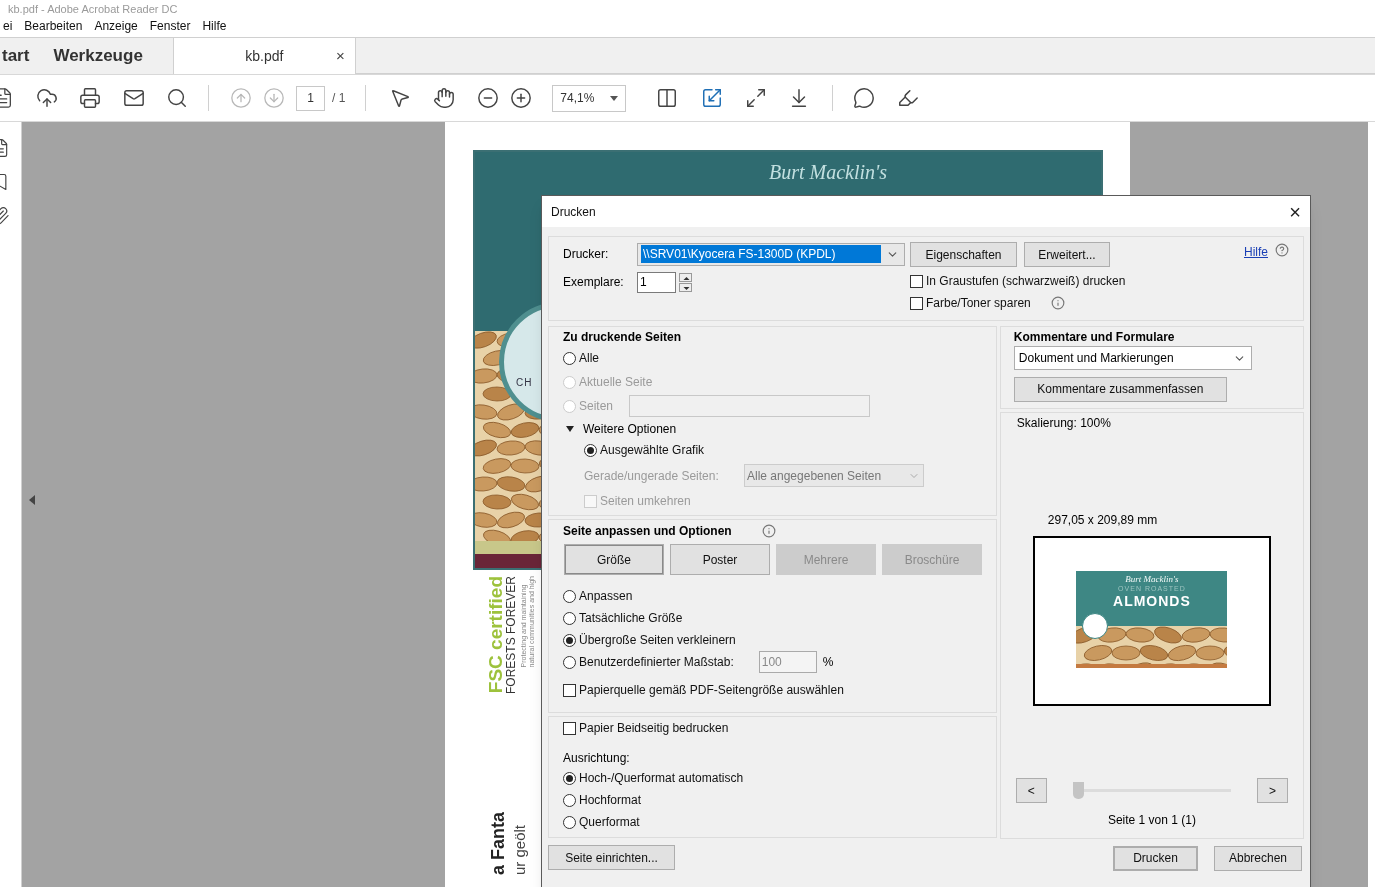  I want to click on spinner-control, so click(685, 282).